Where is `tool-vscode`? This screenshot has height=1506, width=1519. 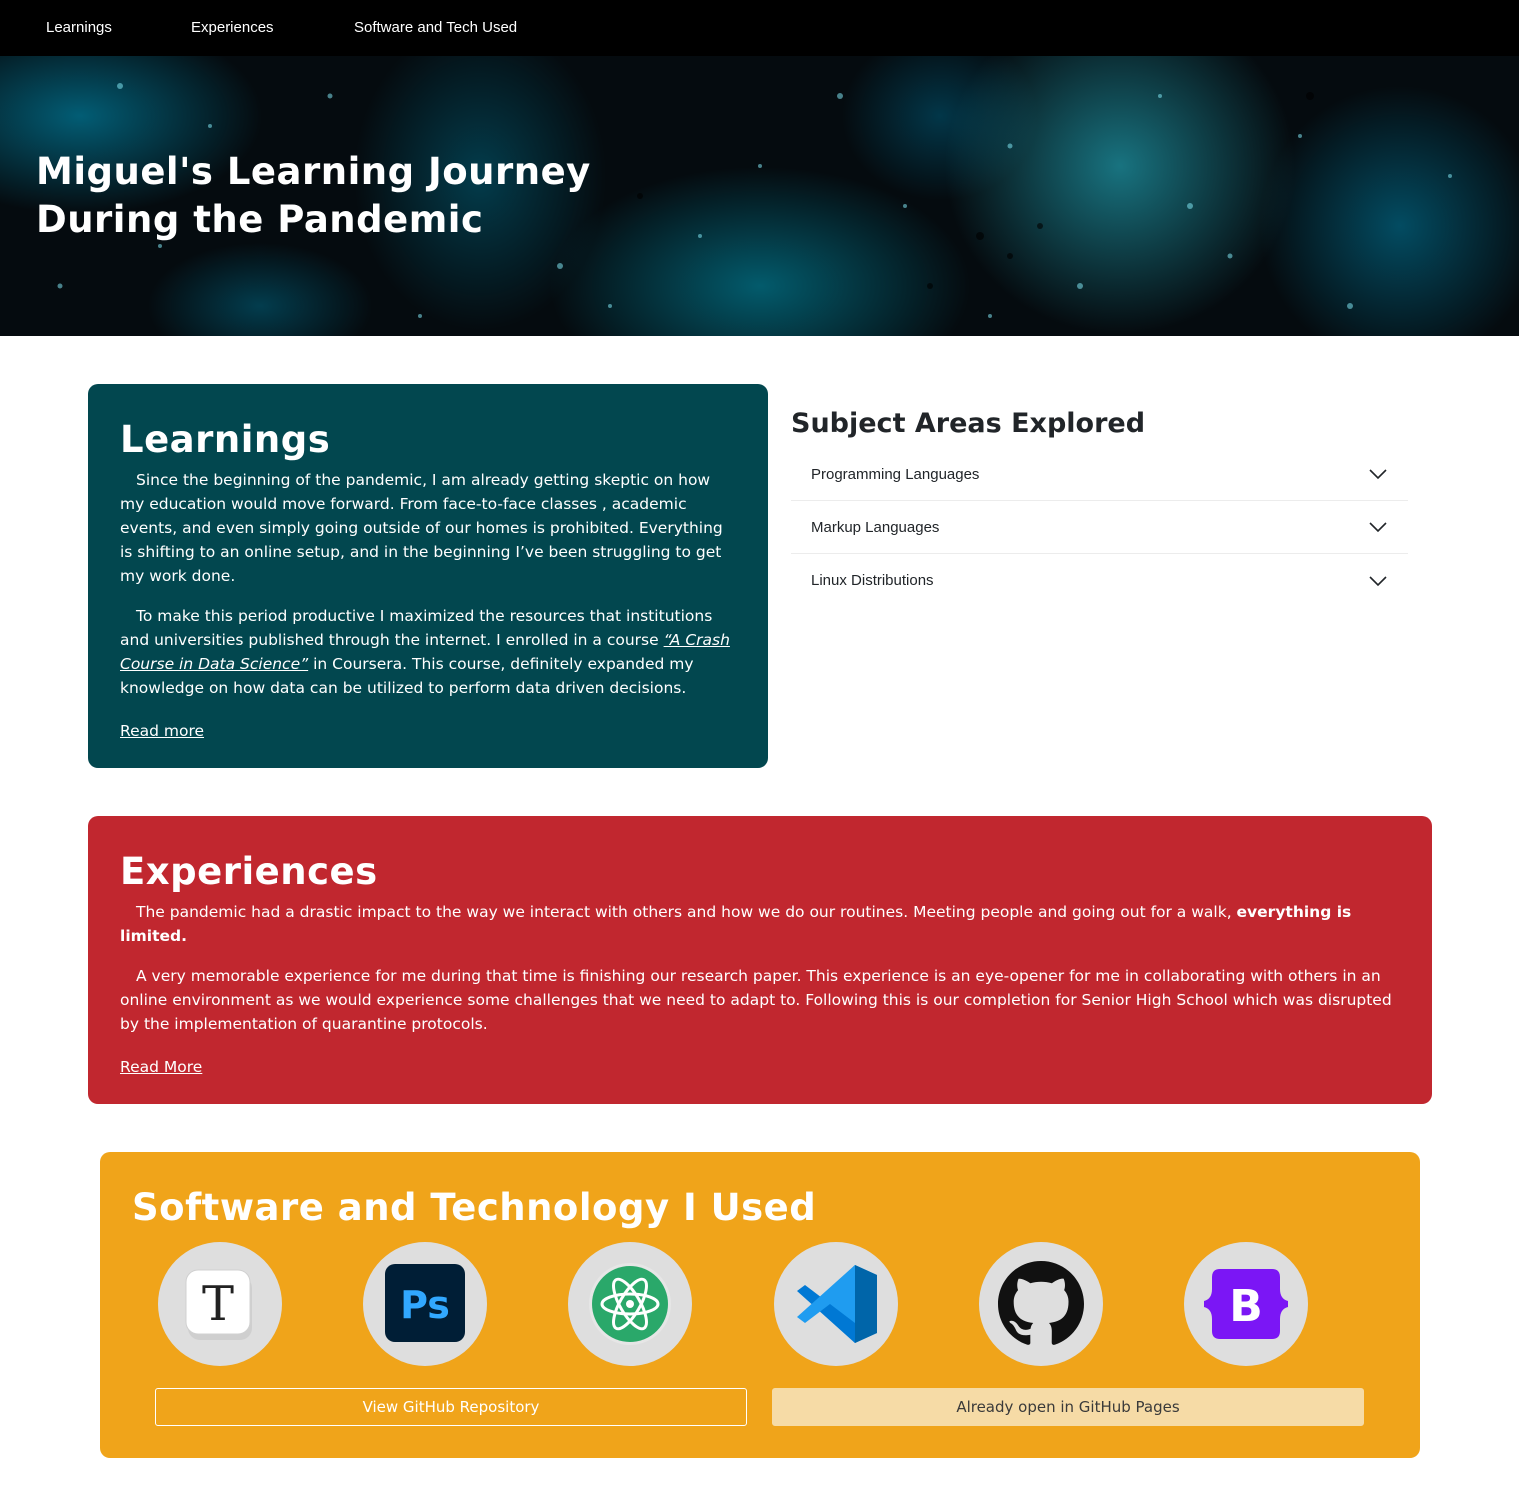
tool-vscode is located at coordinates (836, 1304).